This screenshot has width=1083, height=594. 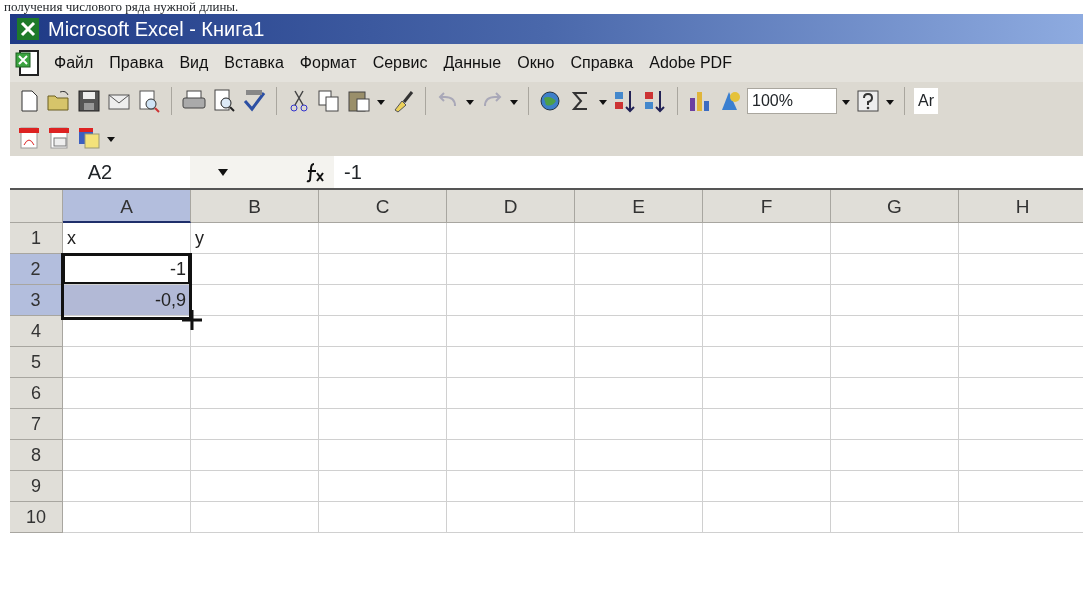 What do you see at coordinates (400, 63) in the screenshot?
I see `menu-item: Сервис` at bounding box center [400, 63].